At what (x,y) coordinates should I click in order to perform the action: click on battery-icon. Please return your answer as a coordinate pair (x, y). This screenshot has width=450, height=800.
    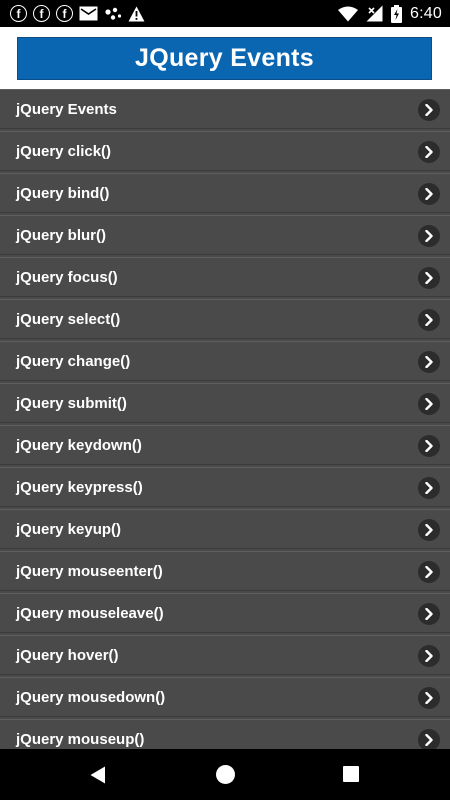
    Looking at the image, I should click on (397, 13).